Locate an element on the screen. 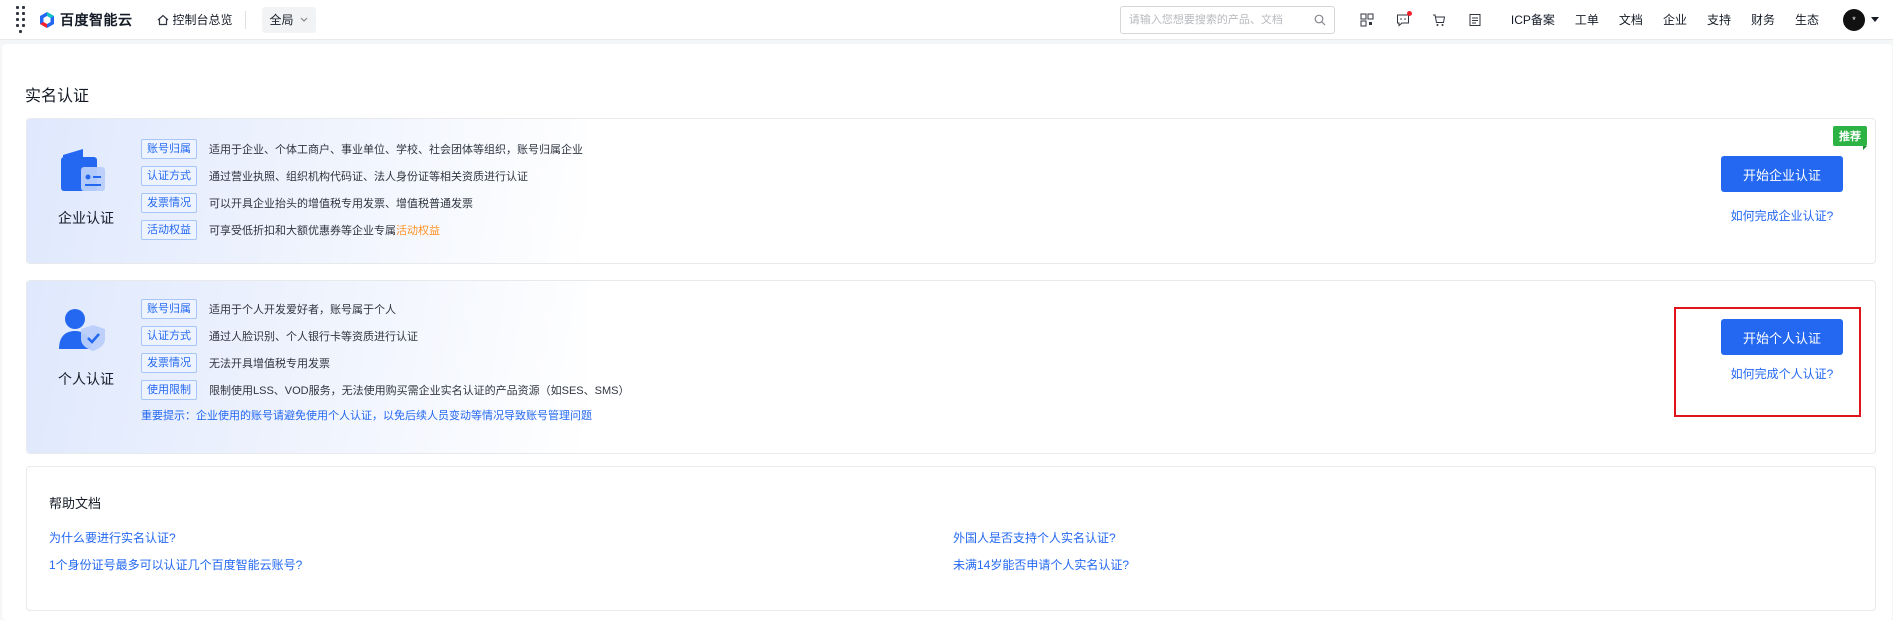 This screenshot has height=620, width=1893. help-doc-link-foreigner: 外国人是否支持个人实名认证? is located at coordinates (1034, 537).